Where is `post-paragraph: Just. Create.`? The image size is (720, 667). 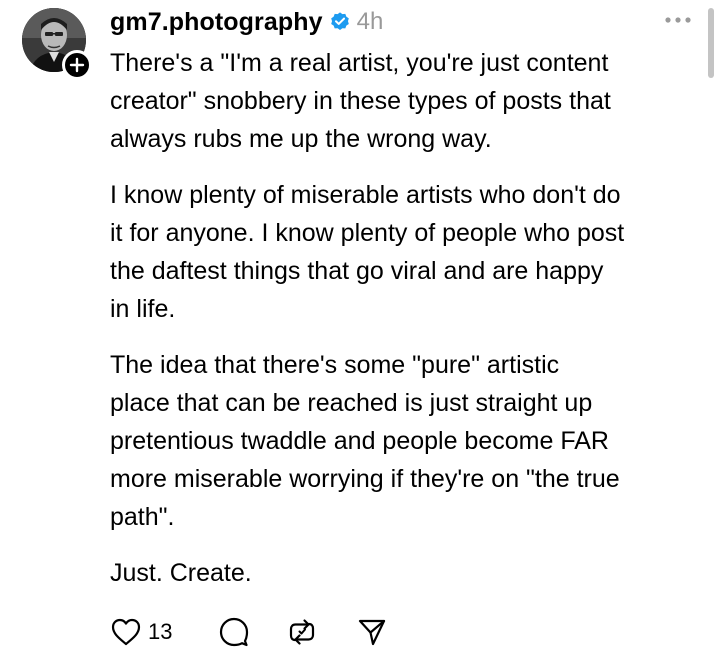
post-paragraph: Just. Create. is located at coordinates (408, 573).